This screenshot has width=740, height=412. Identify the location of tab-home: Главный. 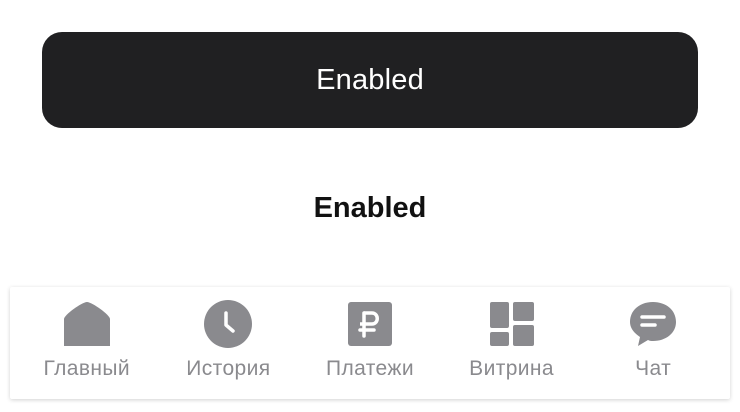
(87, 343).